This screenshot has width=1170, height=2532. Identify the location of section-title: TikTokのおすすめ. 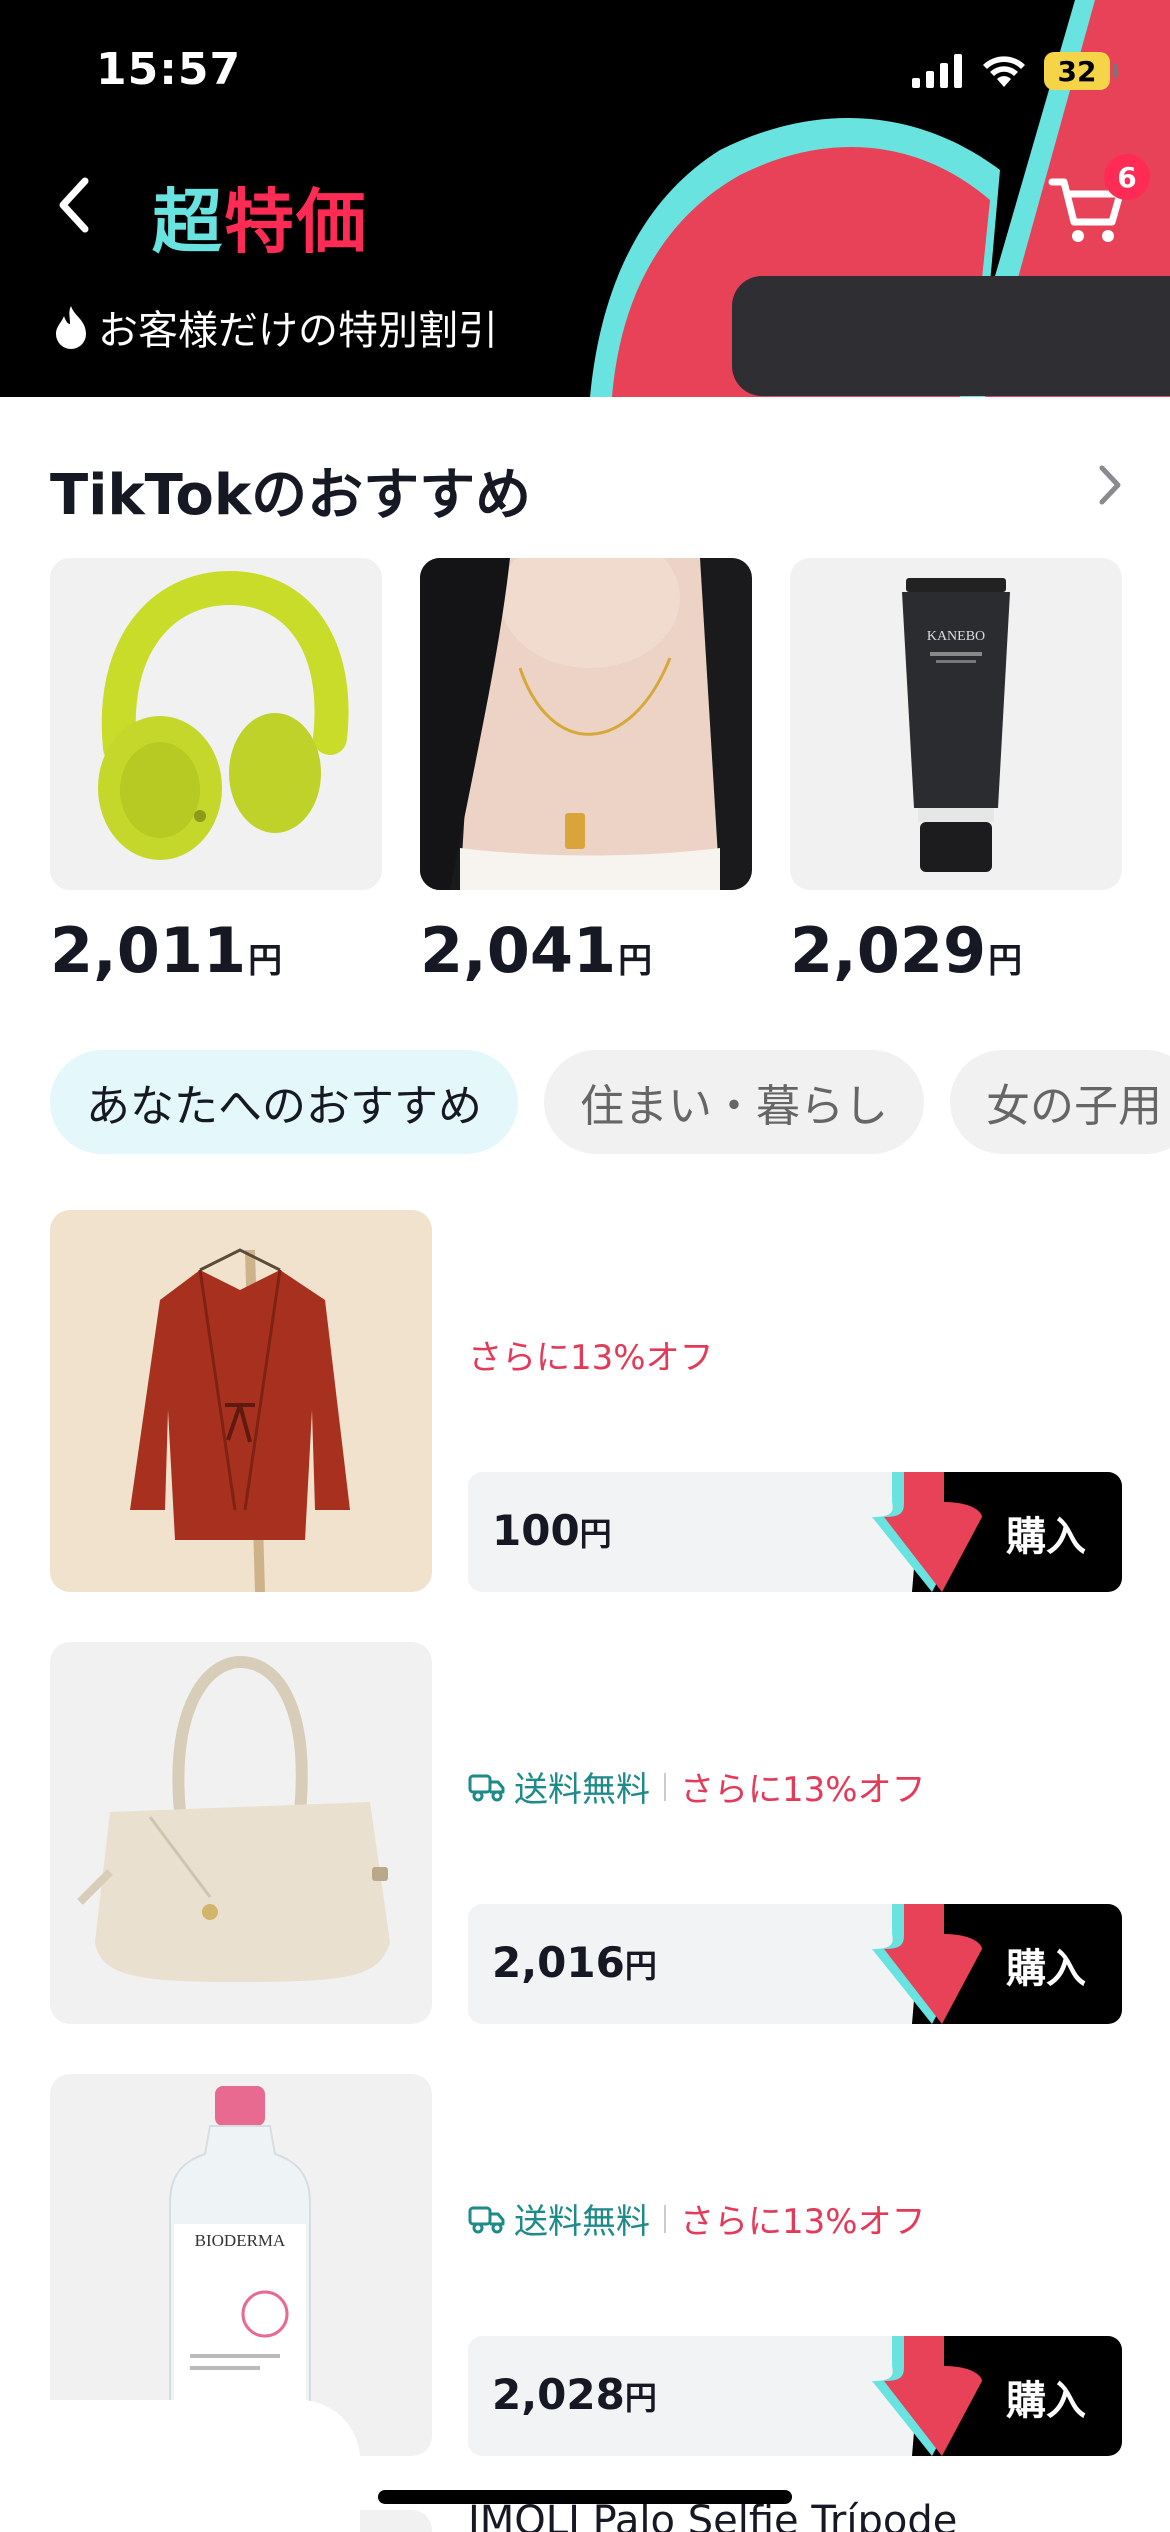
(291, 495).